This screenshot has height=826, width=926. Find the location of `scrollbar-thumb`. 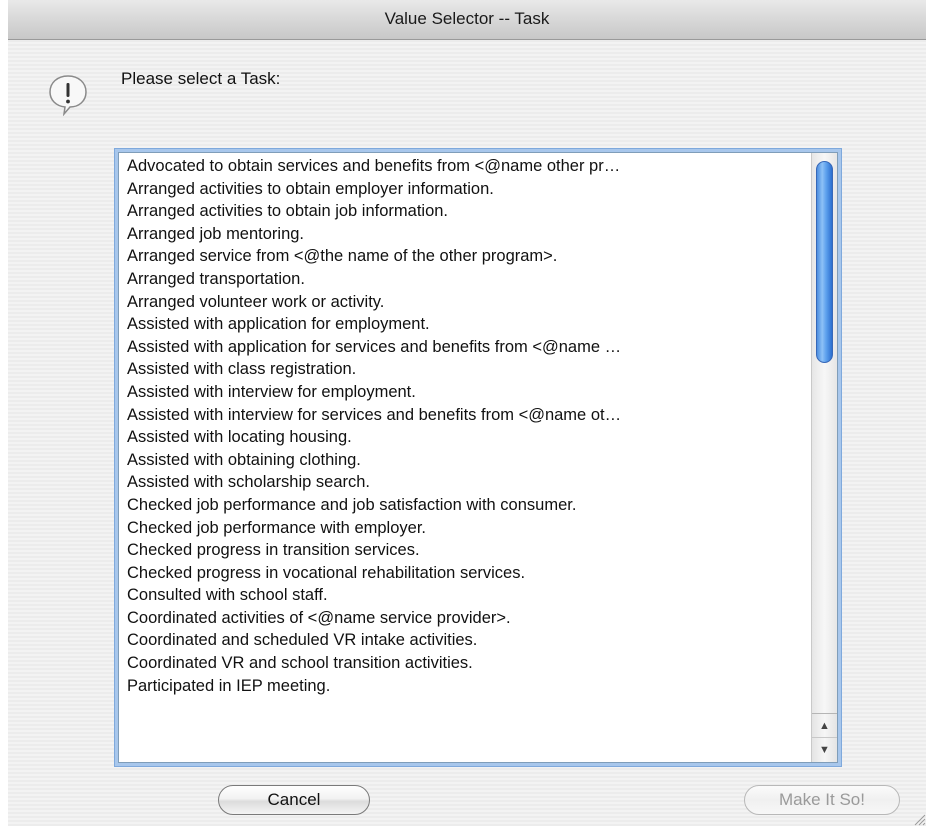

scrollbar-thumb is located at coordinates (824, 262).